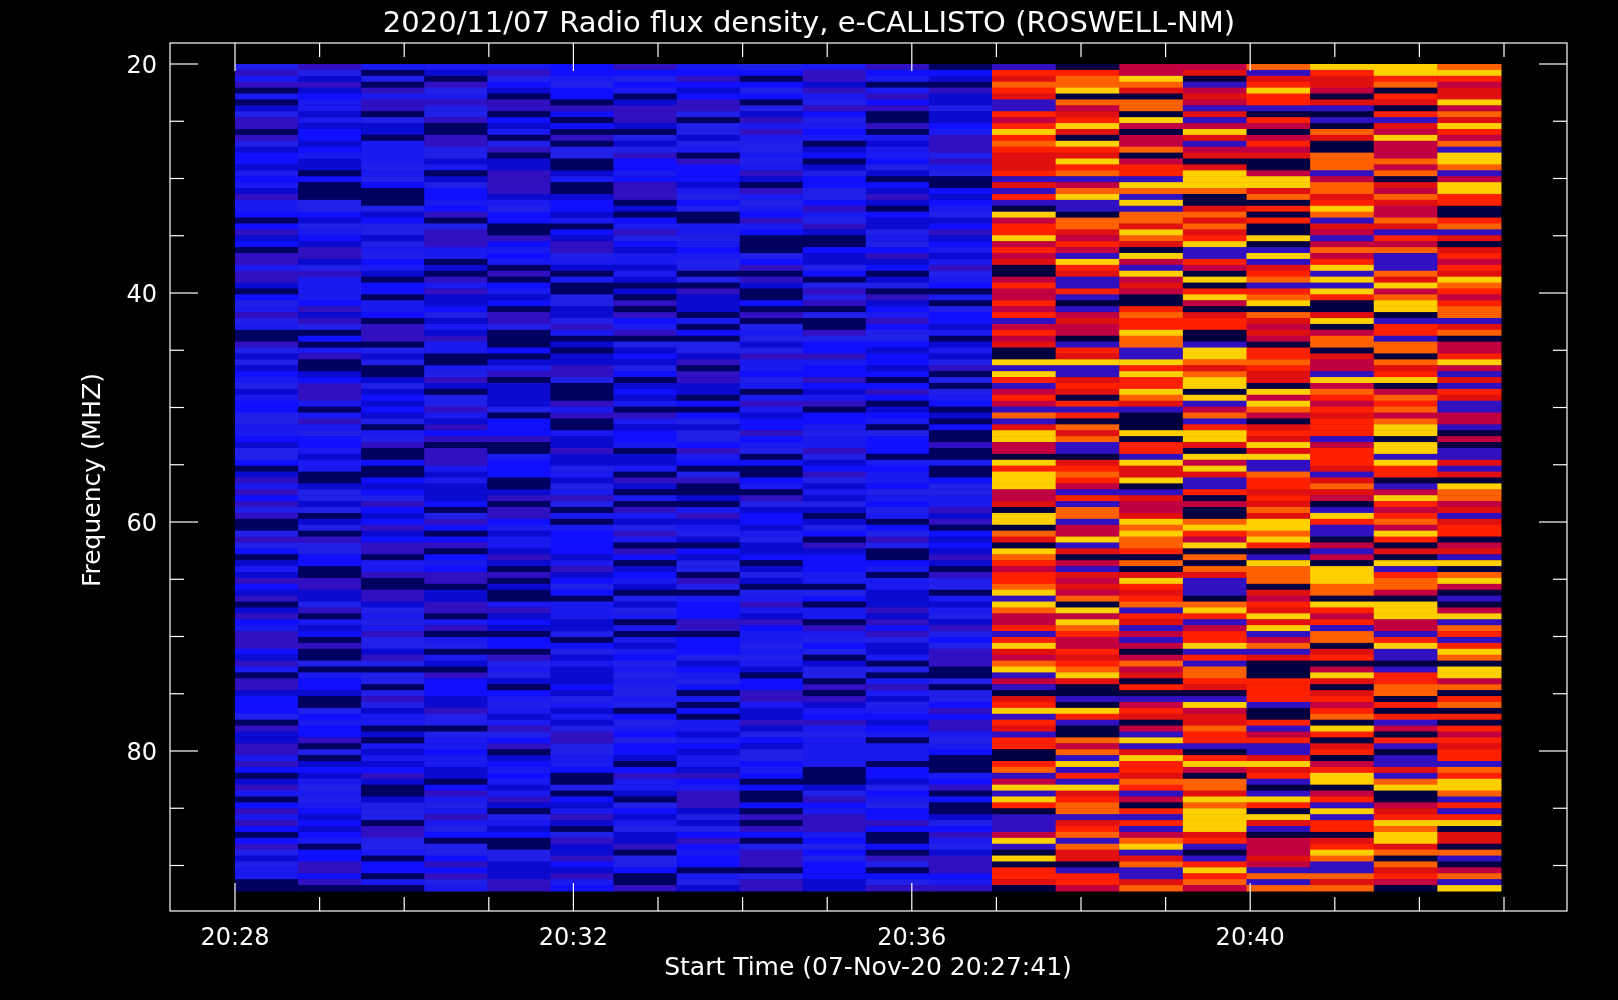  What do you see at coordinates (573, 937) in the screenshot?
I see `x-tick-label: 20:32` at bounding box center [573, 937].